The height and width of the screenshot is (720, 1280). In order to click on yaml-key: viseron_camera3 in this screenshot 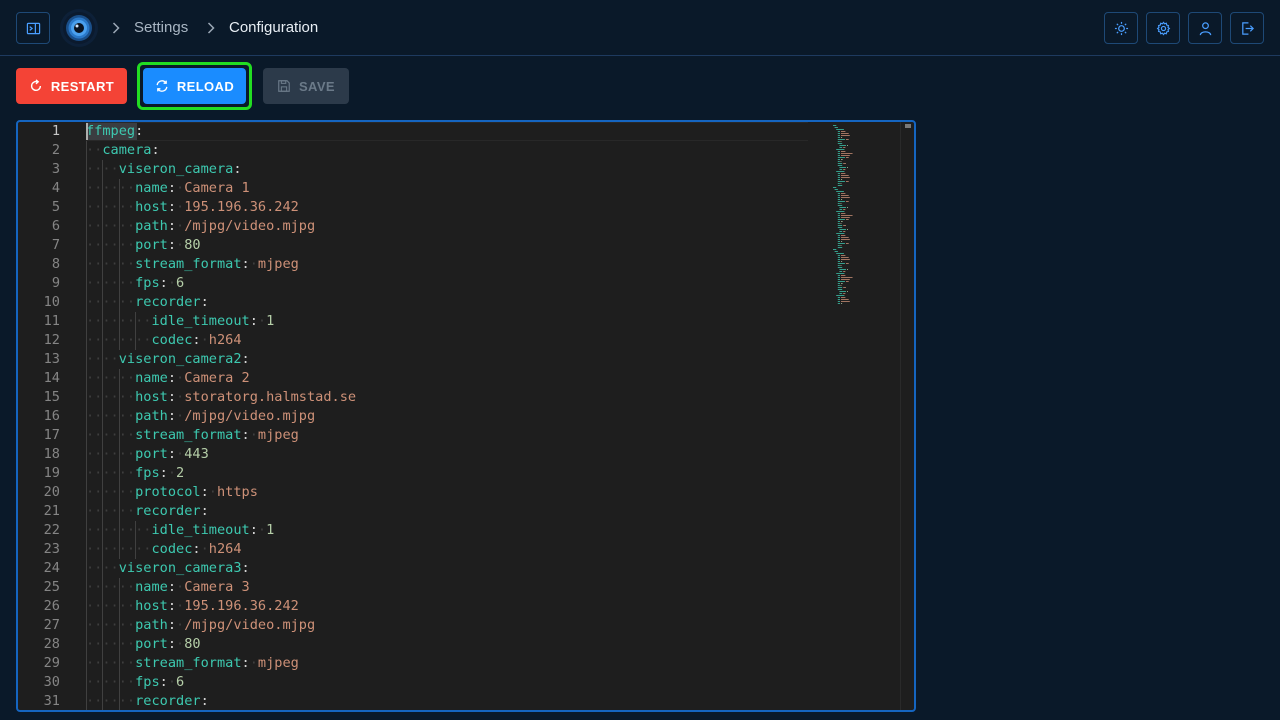, I will do `click(180, 568)`.